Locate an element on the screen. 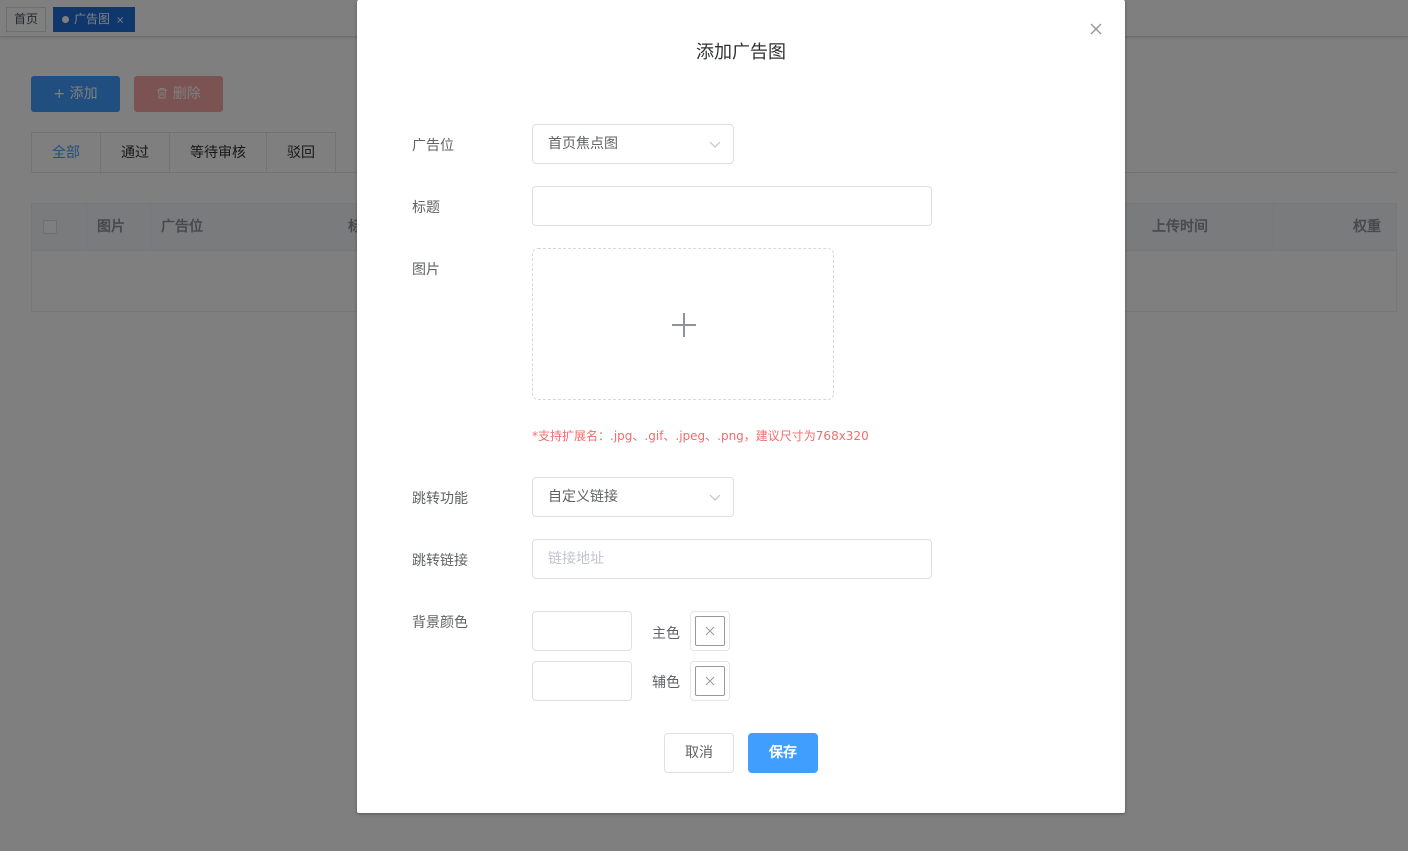 This screenshot has width=1408, height=851. primary-color-input is located at coordinates (582, 631).